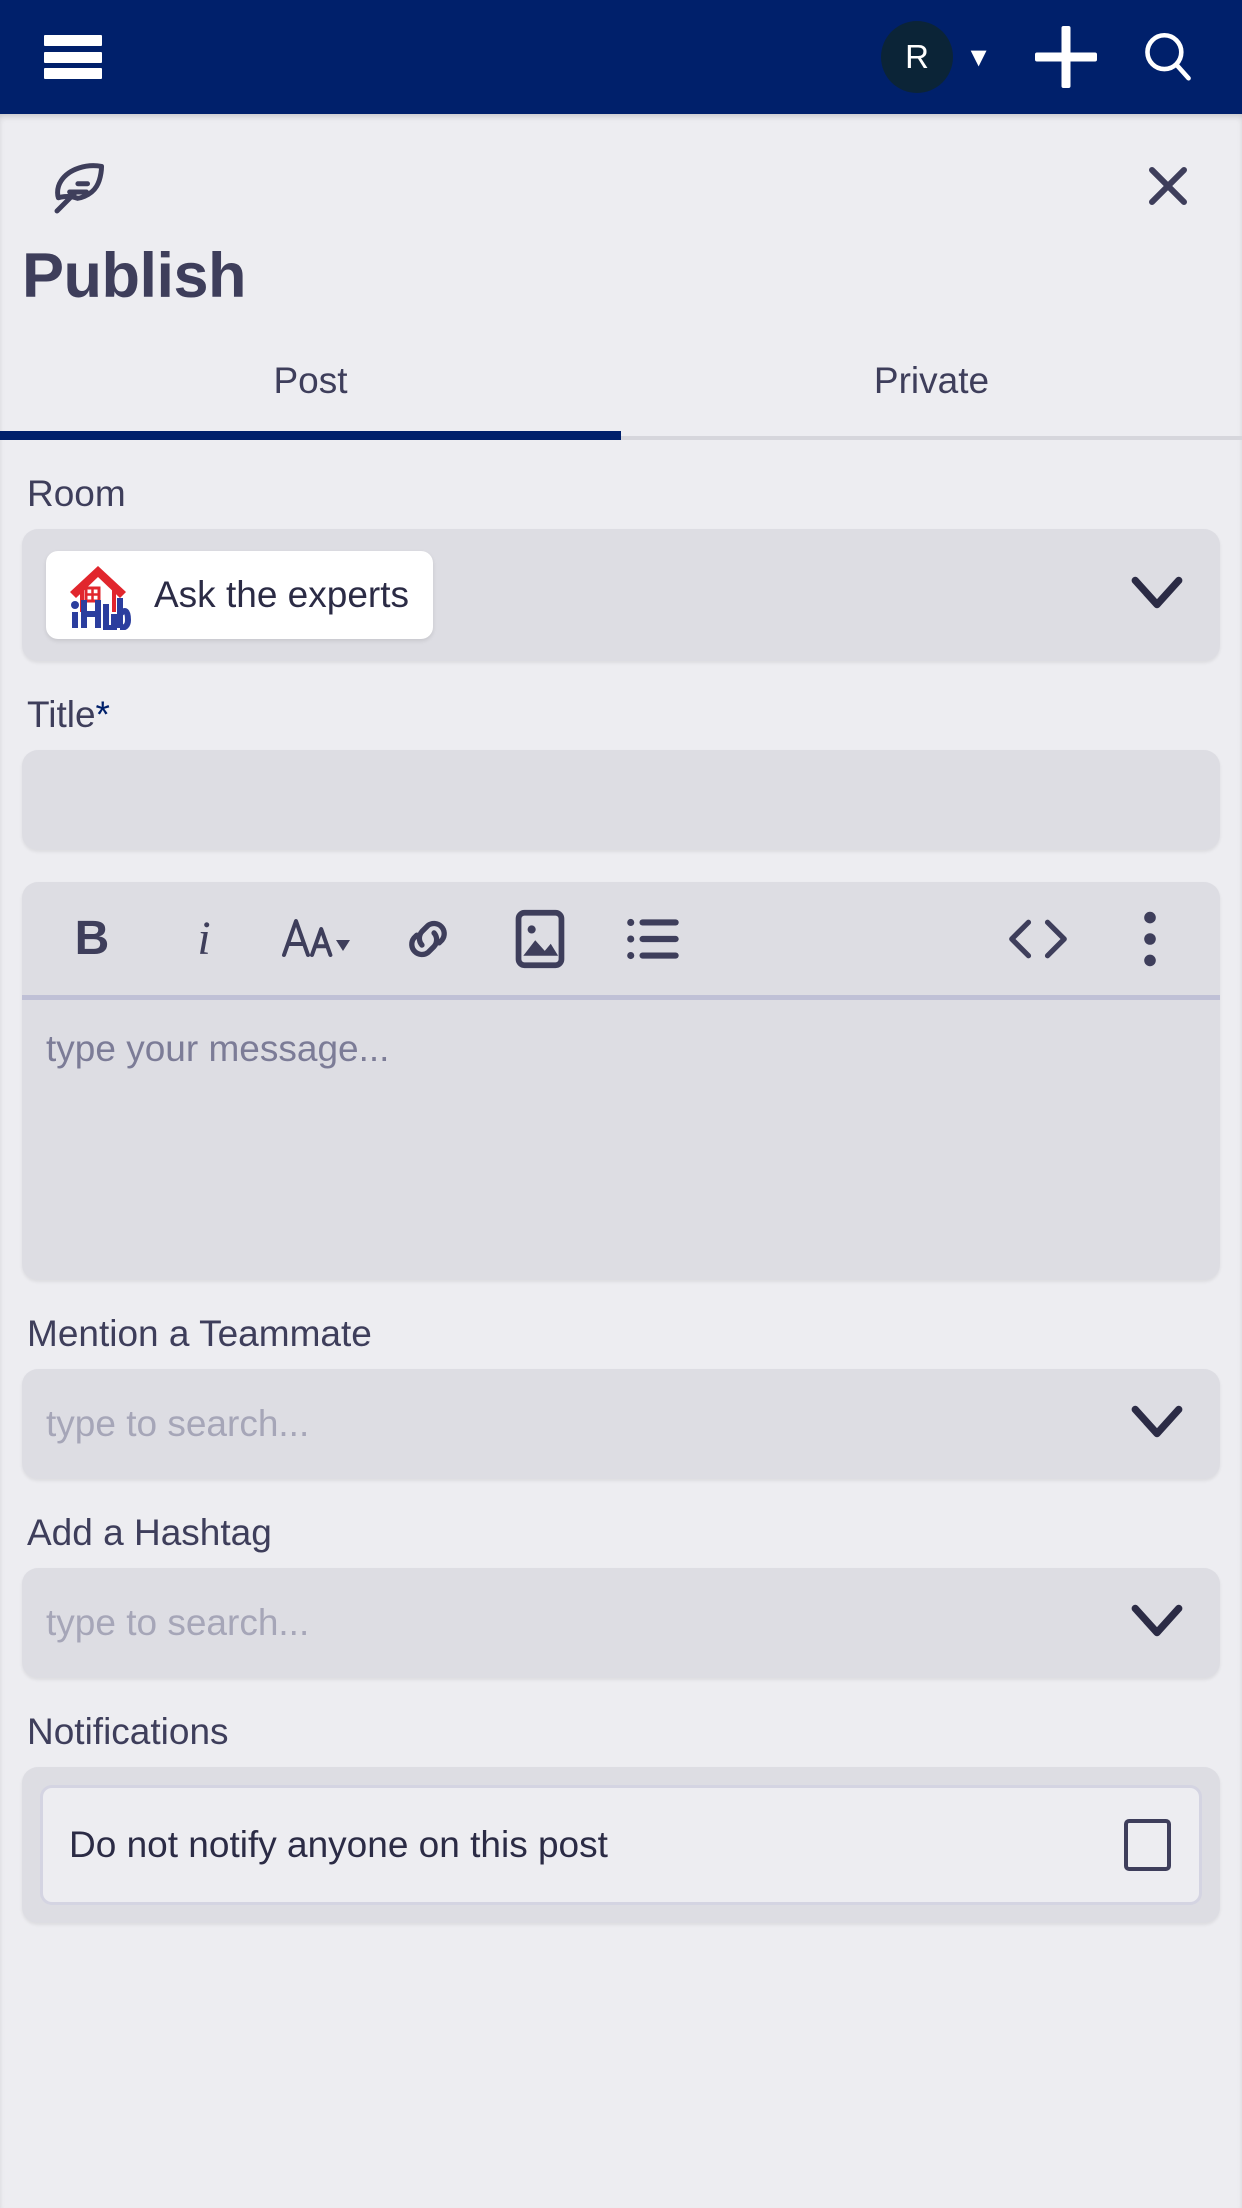 This screenshot has height=2208, width=1242. I want to click on app-bar: R ▼, so click(621, 57).